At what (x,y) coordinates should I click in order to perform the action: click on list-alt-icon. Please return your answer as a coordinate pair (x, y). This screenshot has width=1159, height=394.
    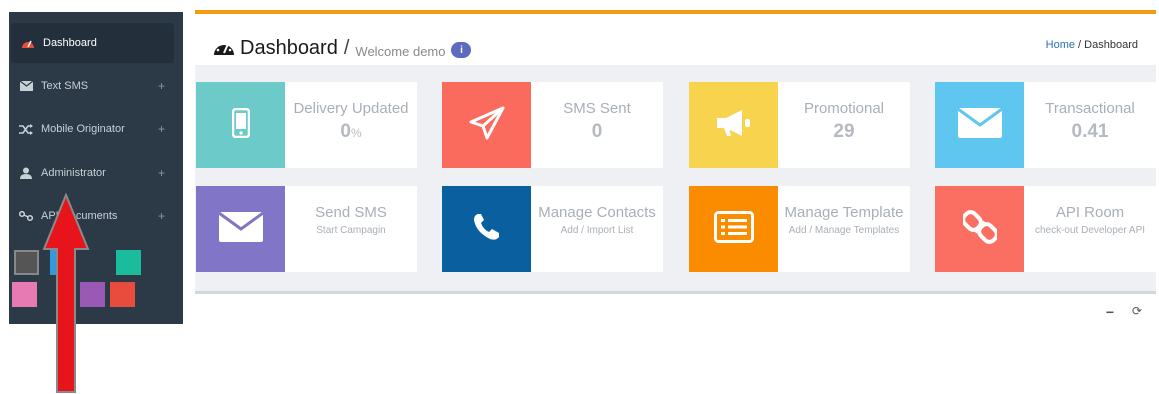
    Looking at the image, I should click on (733, 229).